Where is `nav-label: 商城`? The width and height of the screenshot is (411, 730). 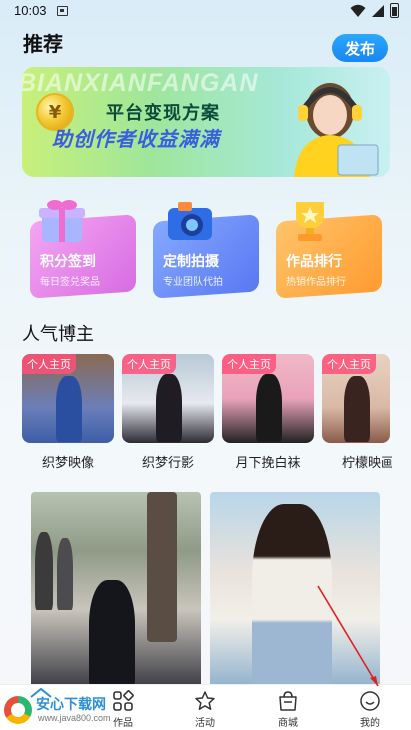 nav-label: 商城 is located at coordinates (288, 723).